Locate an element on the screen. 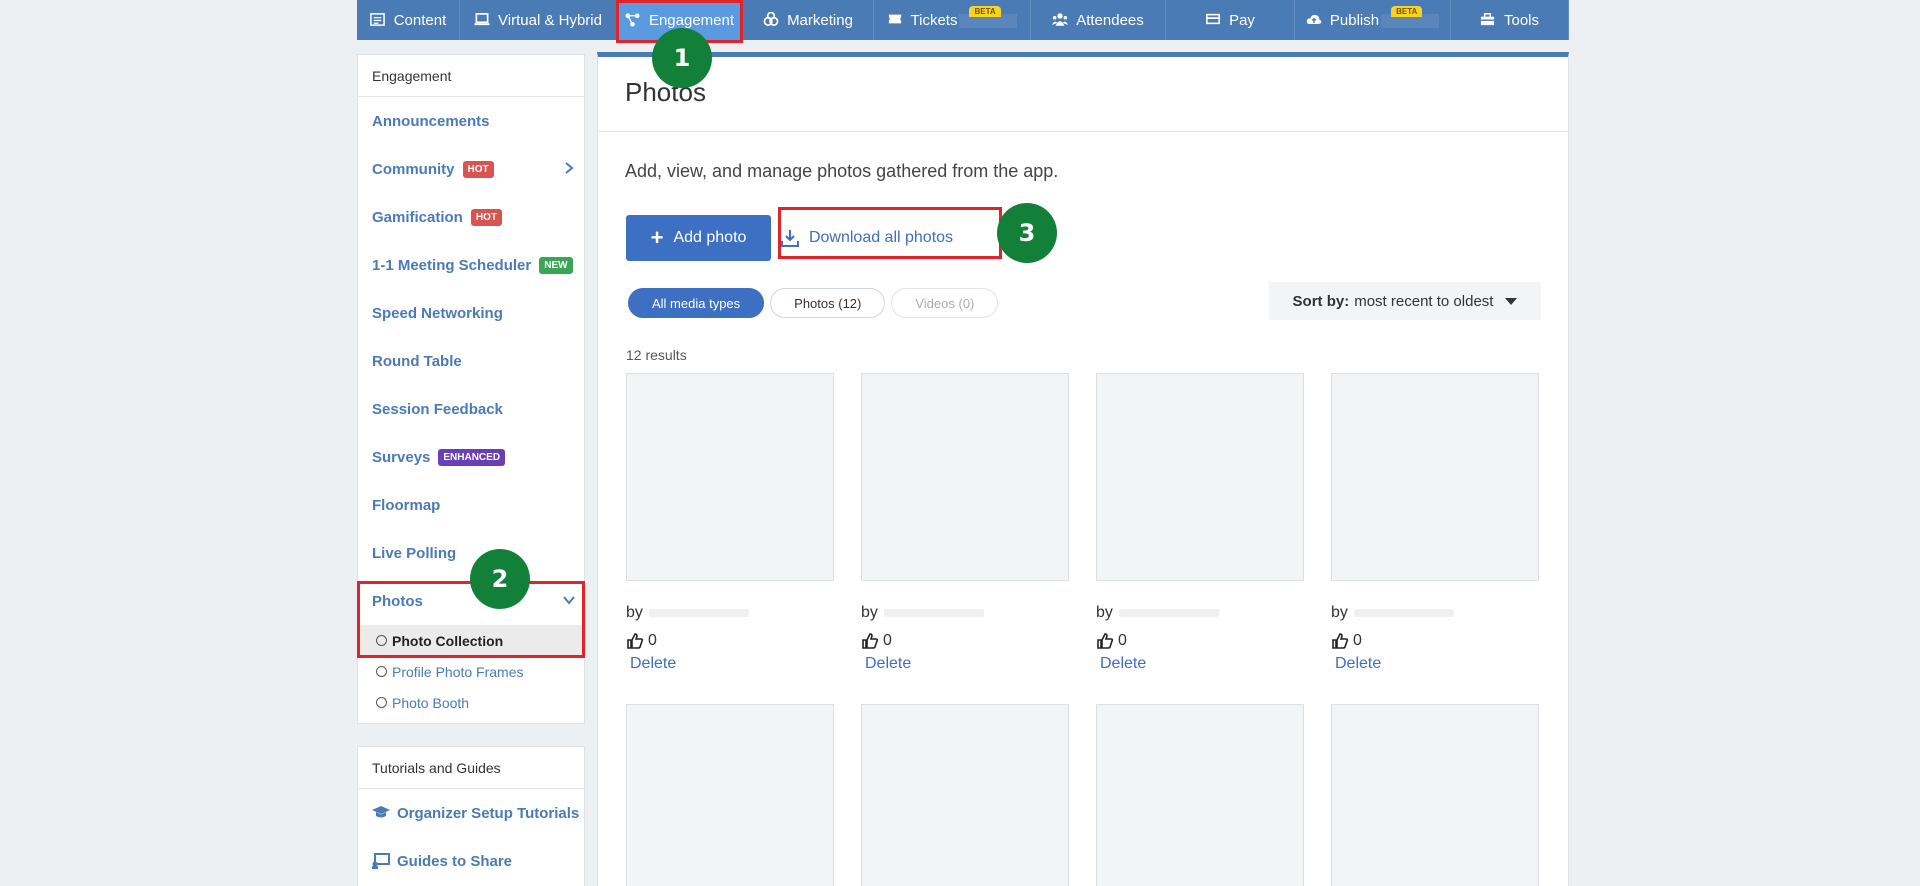  nav-tab-content: Content is located at coordinates (408, 20).